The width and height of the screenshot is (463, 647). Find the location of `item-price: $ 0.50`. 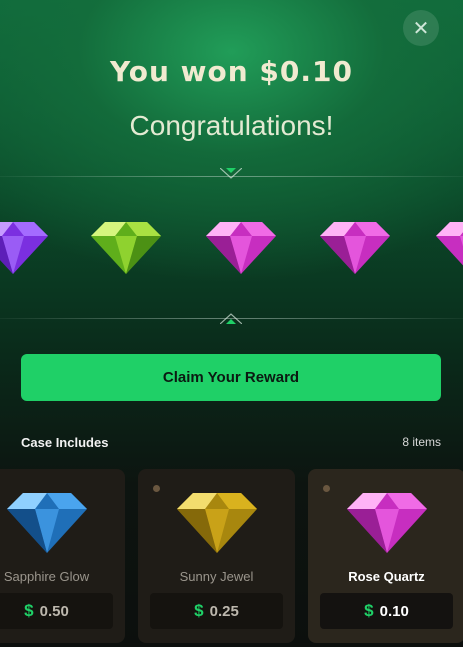

item-price: $ 0.50 is located at coordinates (56, 611).